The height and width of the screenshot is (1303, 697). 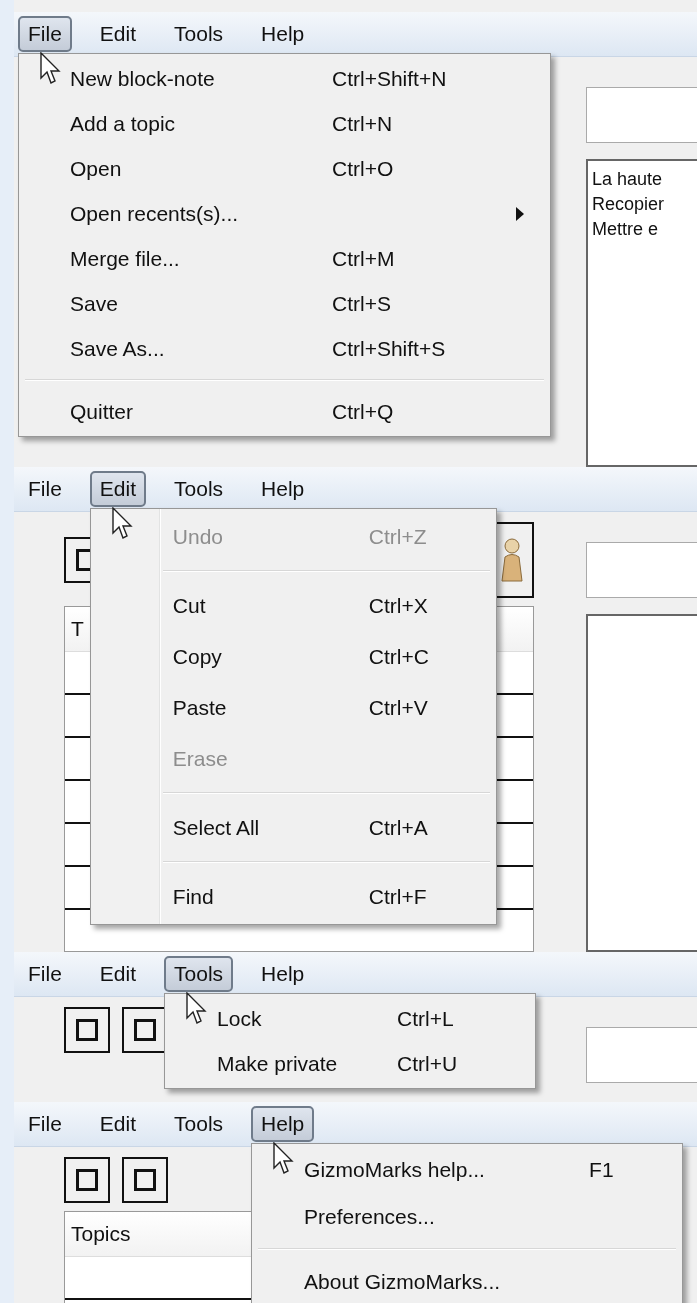 I want to click on menu-item: Quitter Ctrl+Q, so click(x=284, y=411).